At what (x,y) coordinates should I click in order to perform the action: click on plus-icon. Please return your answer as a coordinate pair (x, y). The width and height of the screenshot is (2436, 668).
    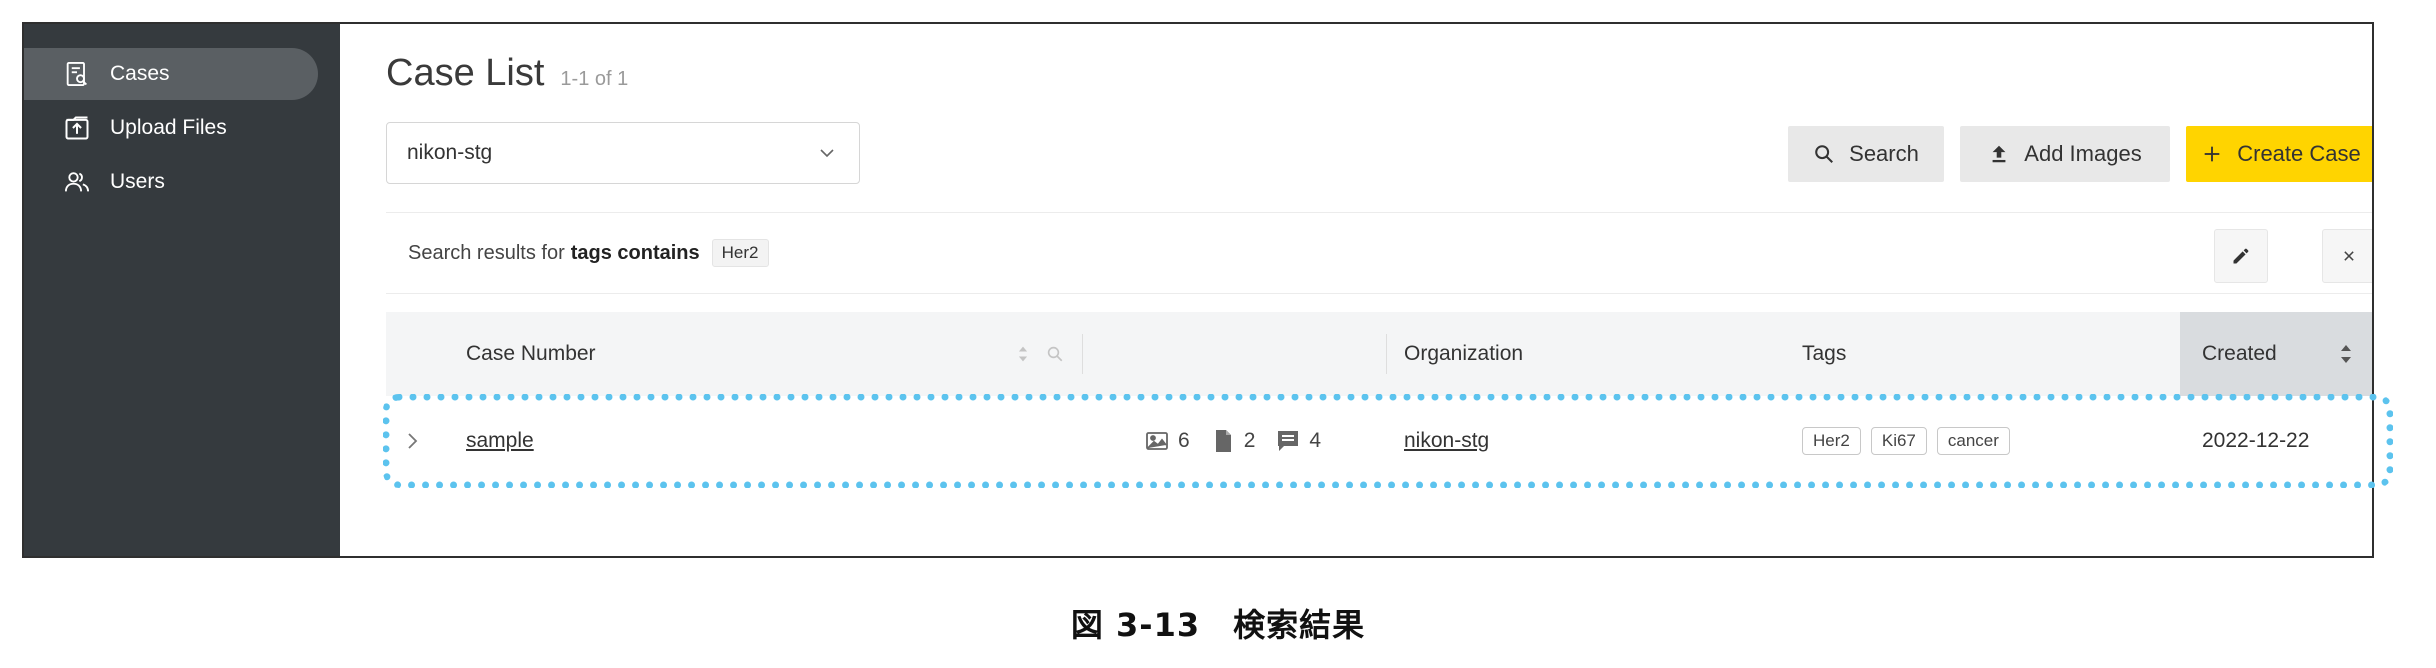
    Looking at the image, I should click on (2212, 154).